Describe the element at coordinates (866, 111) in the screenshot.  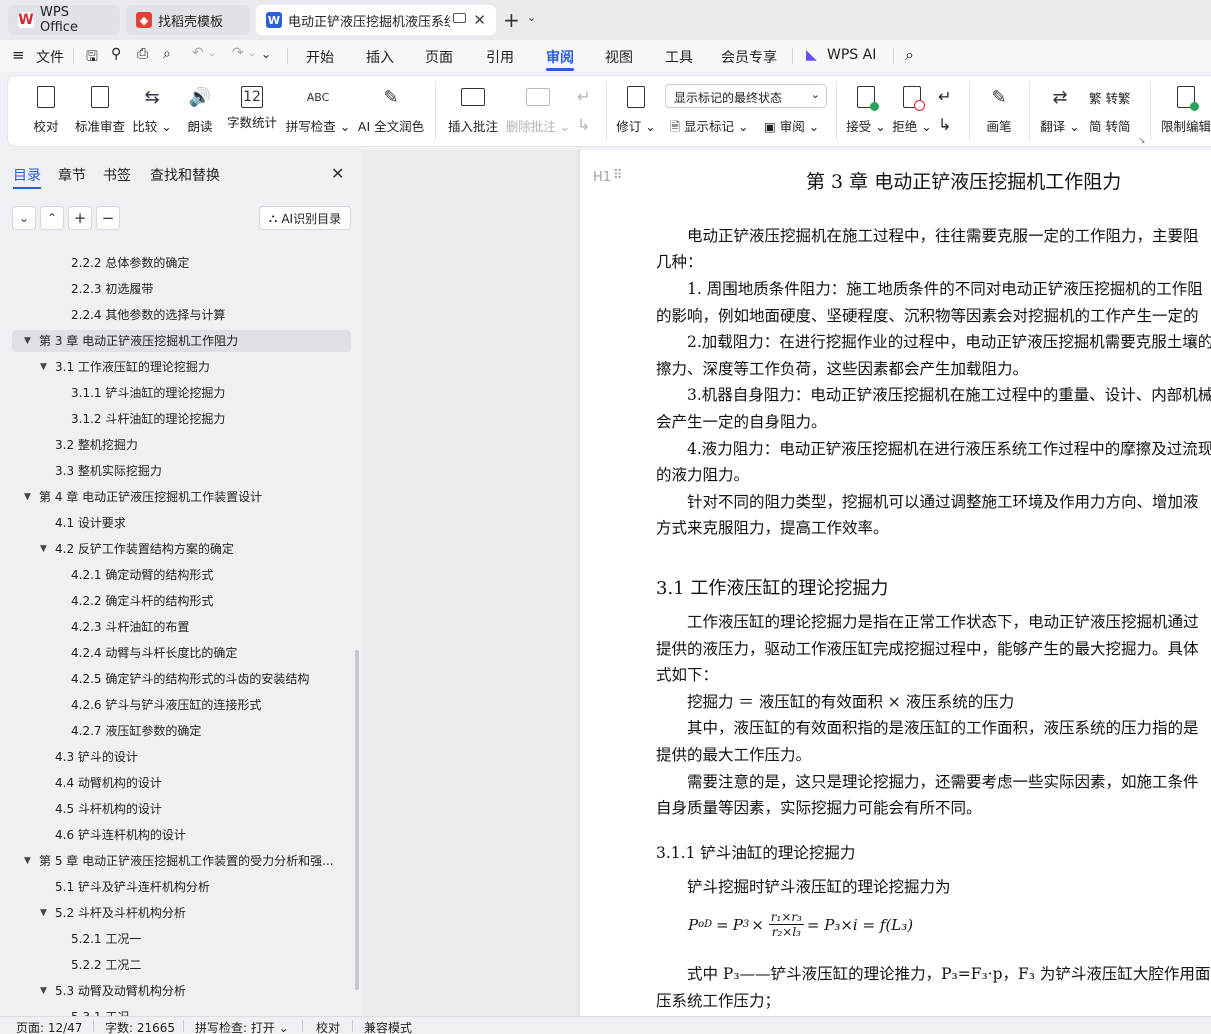
I see `accept-button: 接受 ⌄` at that location.